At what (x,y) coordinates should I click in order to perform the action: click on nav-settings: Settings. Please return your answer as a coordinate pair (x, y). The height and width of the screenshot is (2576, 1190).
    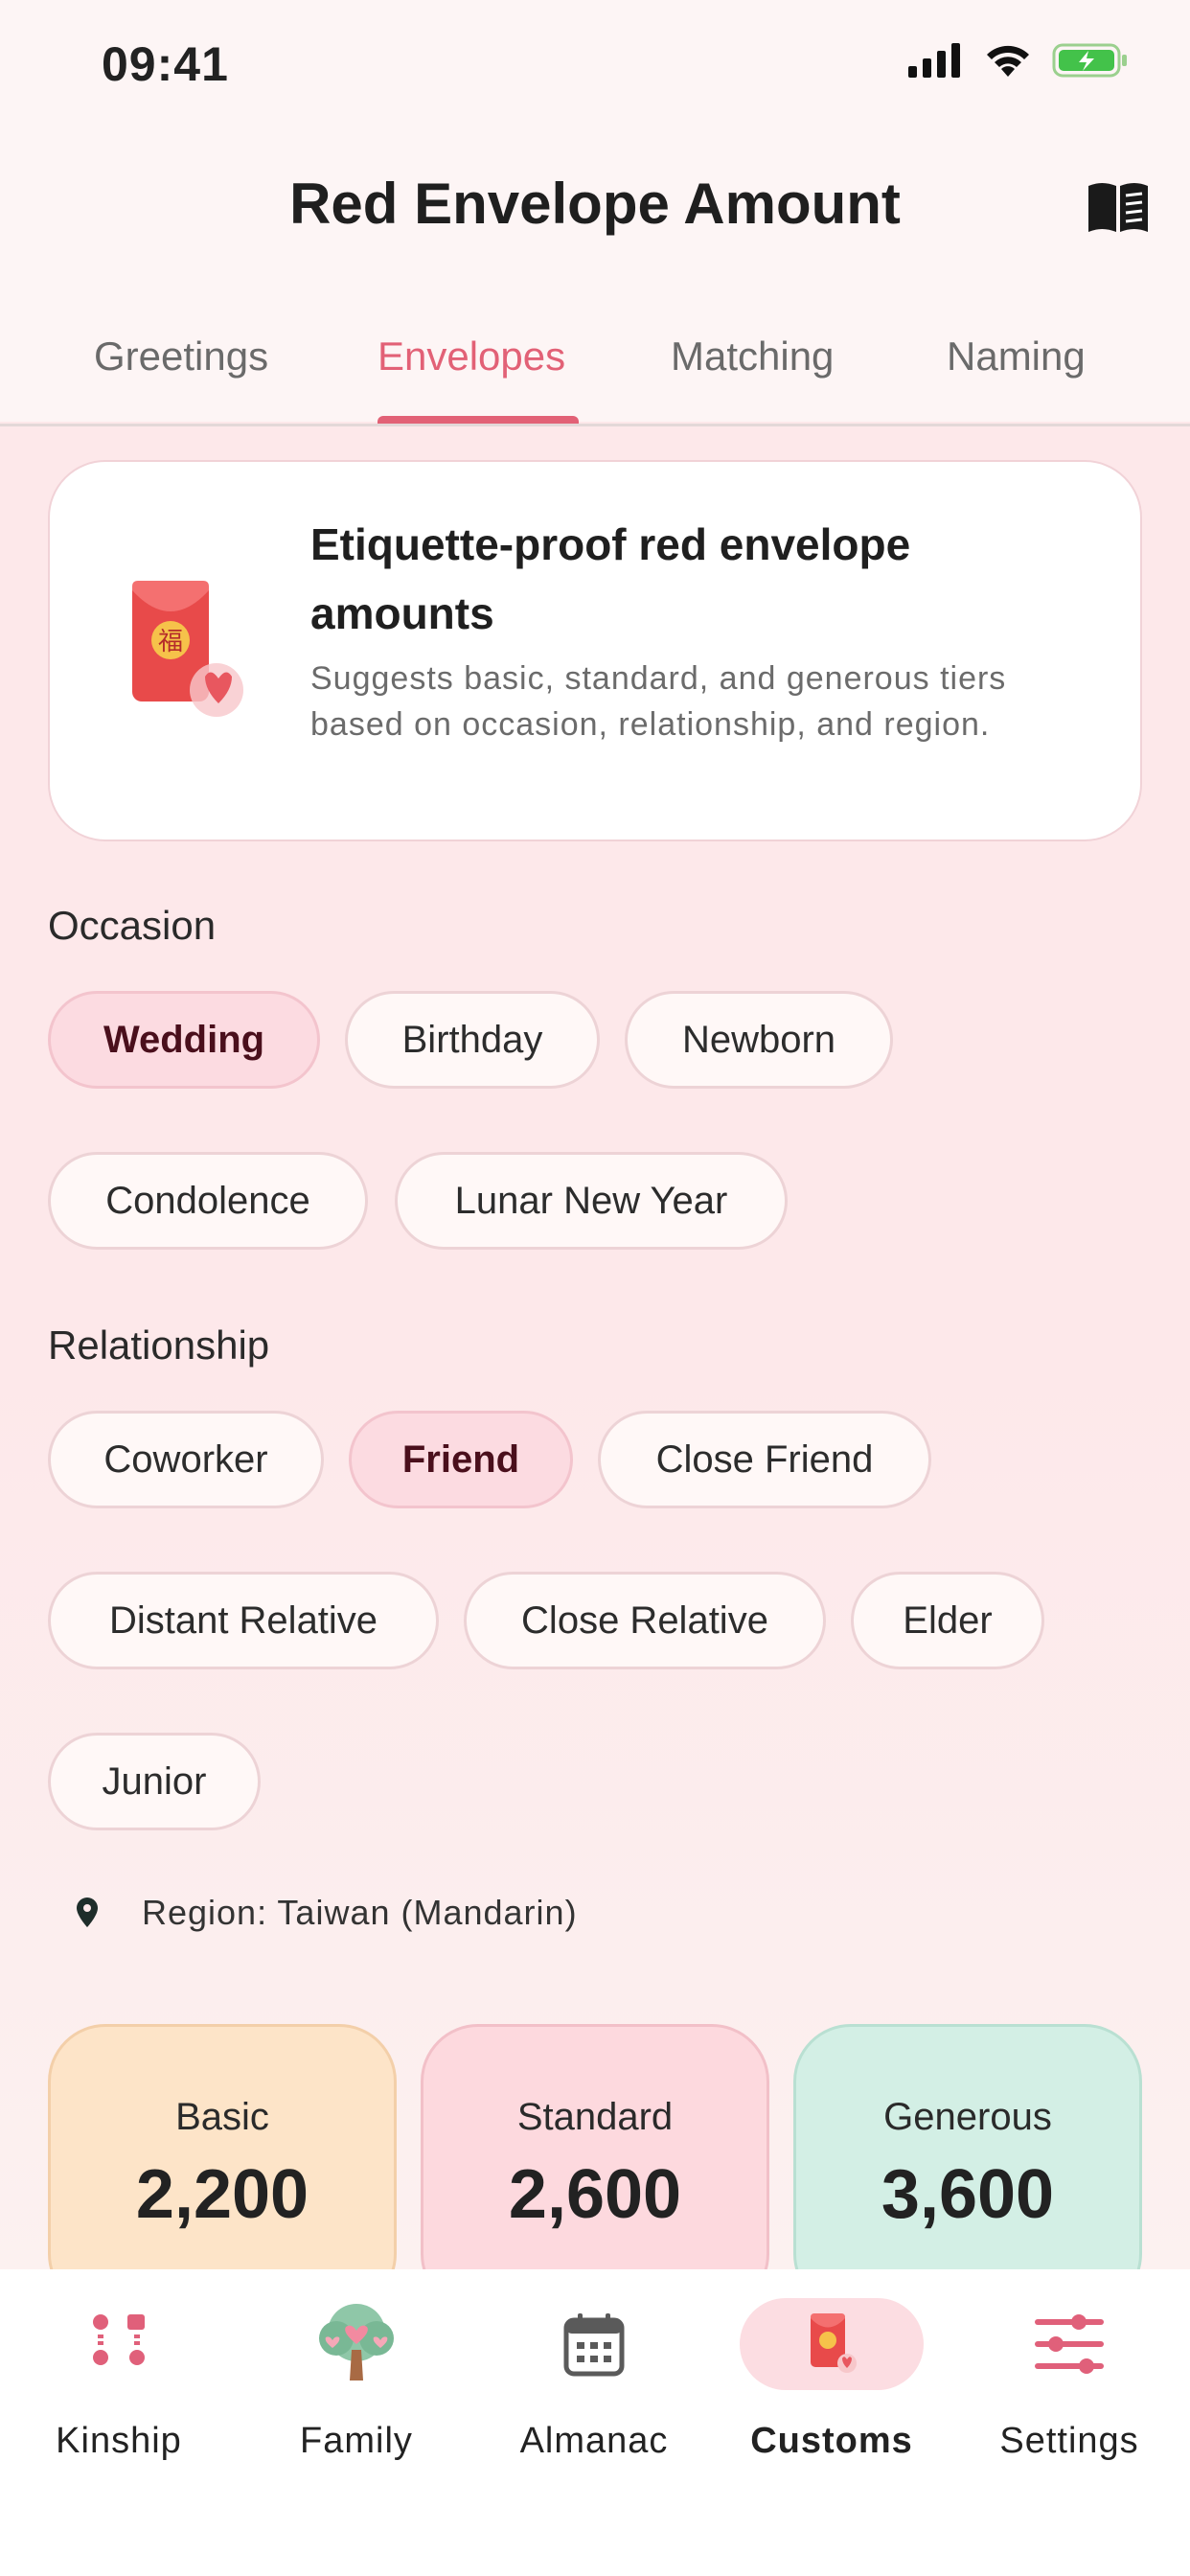
    Looking at the image, I should click on (1069, 2422).